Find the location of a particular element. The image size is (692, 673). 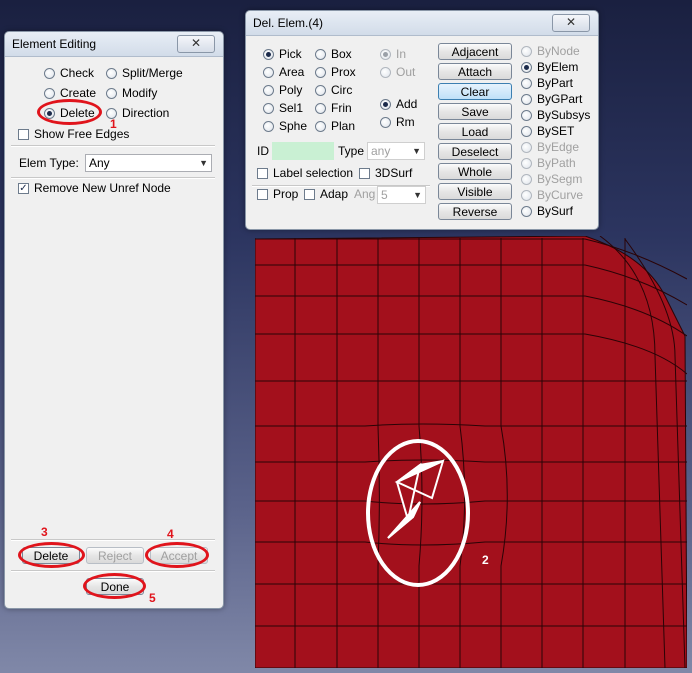

visible-button: Visible is located at coordinates (475, 191).